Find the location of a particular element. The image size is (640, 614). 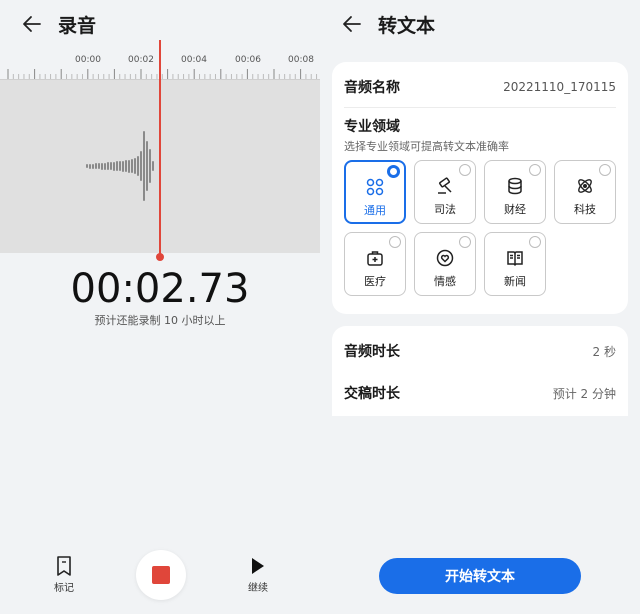

domain-option-legal: 司法 is located at coordinates (445, 192).